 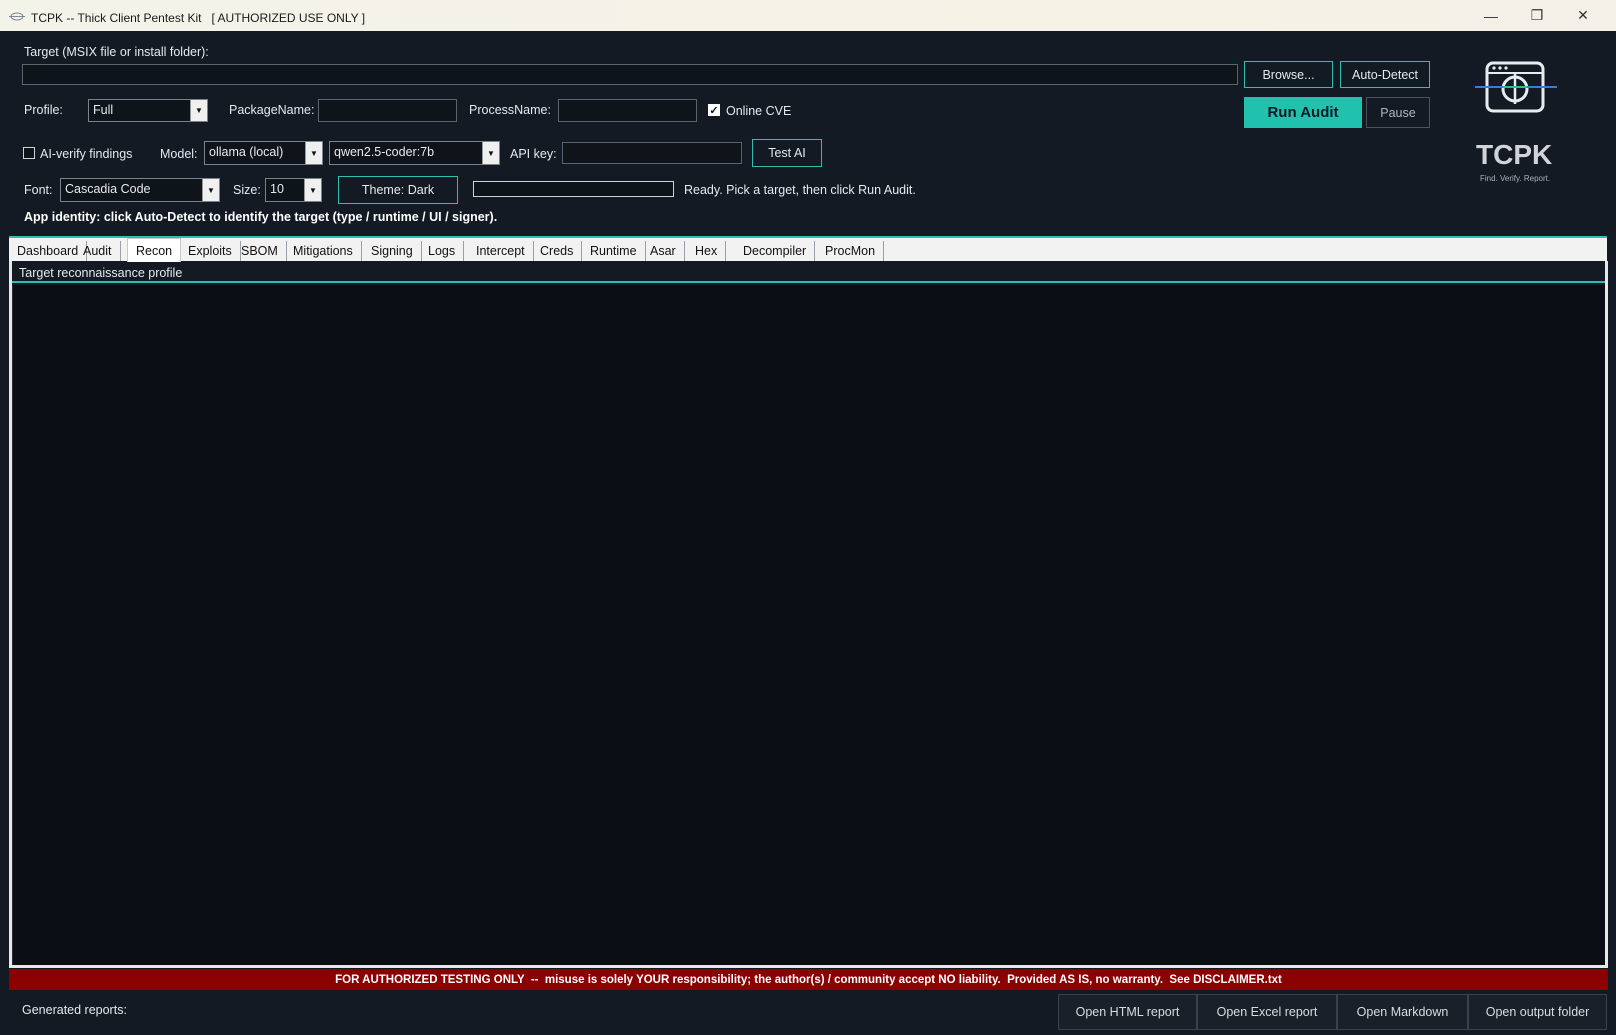 I want to click on ai-provider-selected: ollama (local), so click(x=246, y=152).